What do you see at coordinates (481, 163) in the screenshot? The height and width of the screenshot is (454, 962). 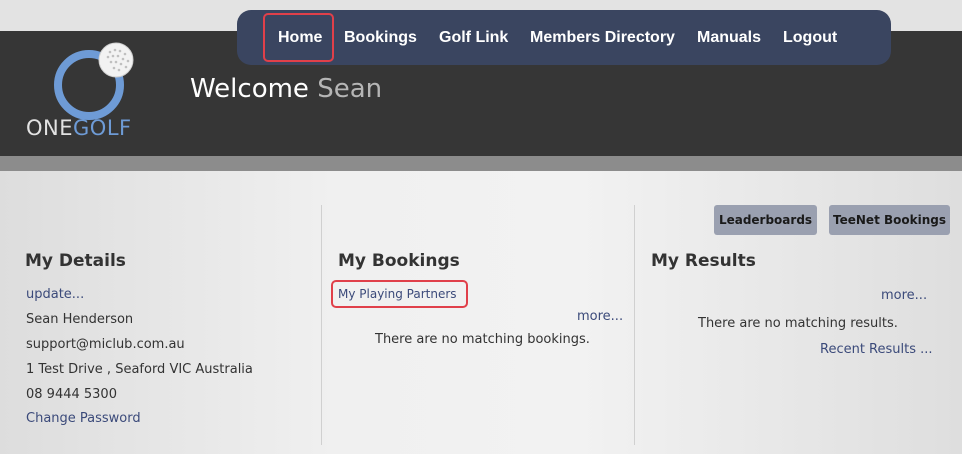 I see `header-divider-band` at bounding box center [481, 163].